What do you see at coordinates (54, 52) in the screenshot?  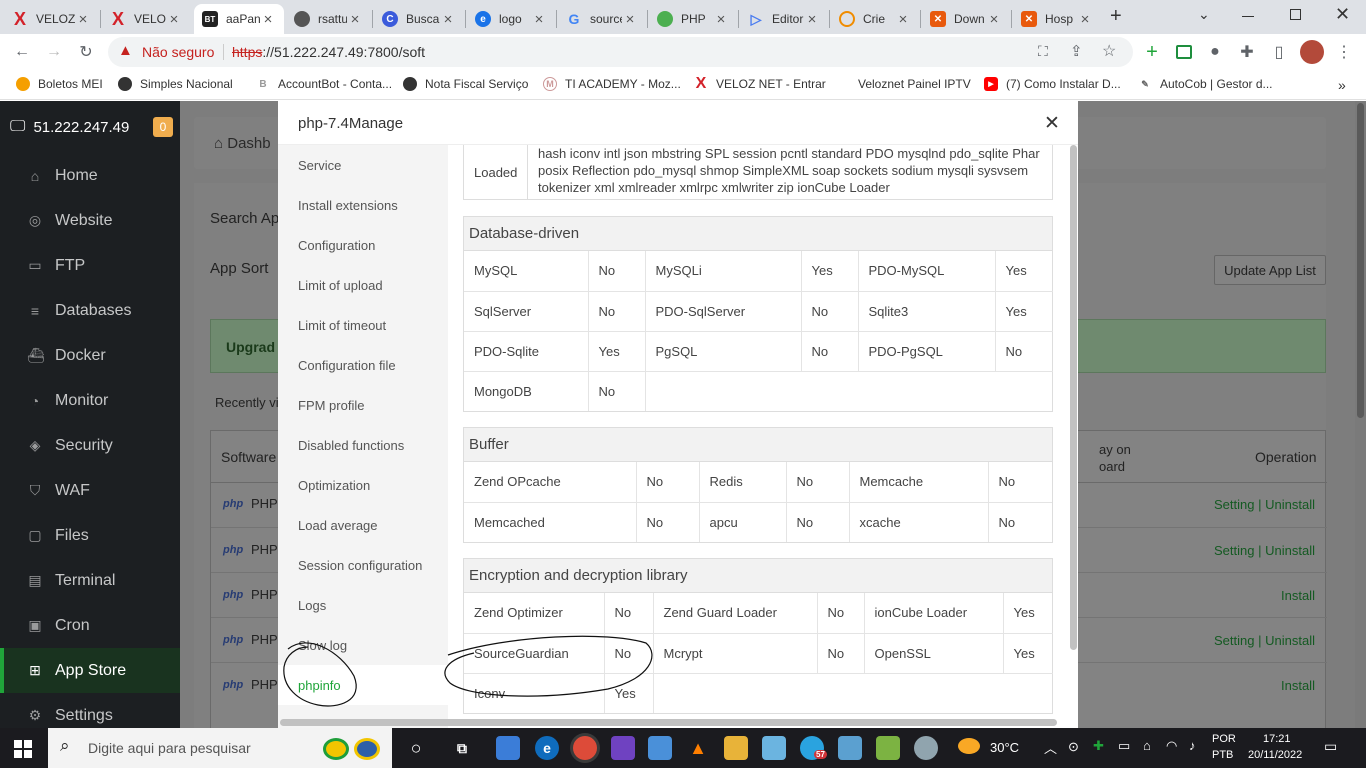 I see `forward-icon: →` at bounding box center [54, 52].